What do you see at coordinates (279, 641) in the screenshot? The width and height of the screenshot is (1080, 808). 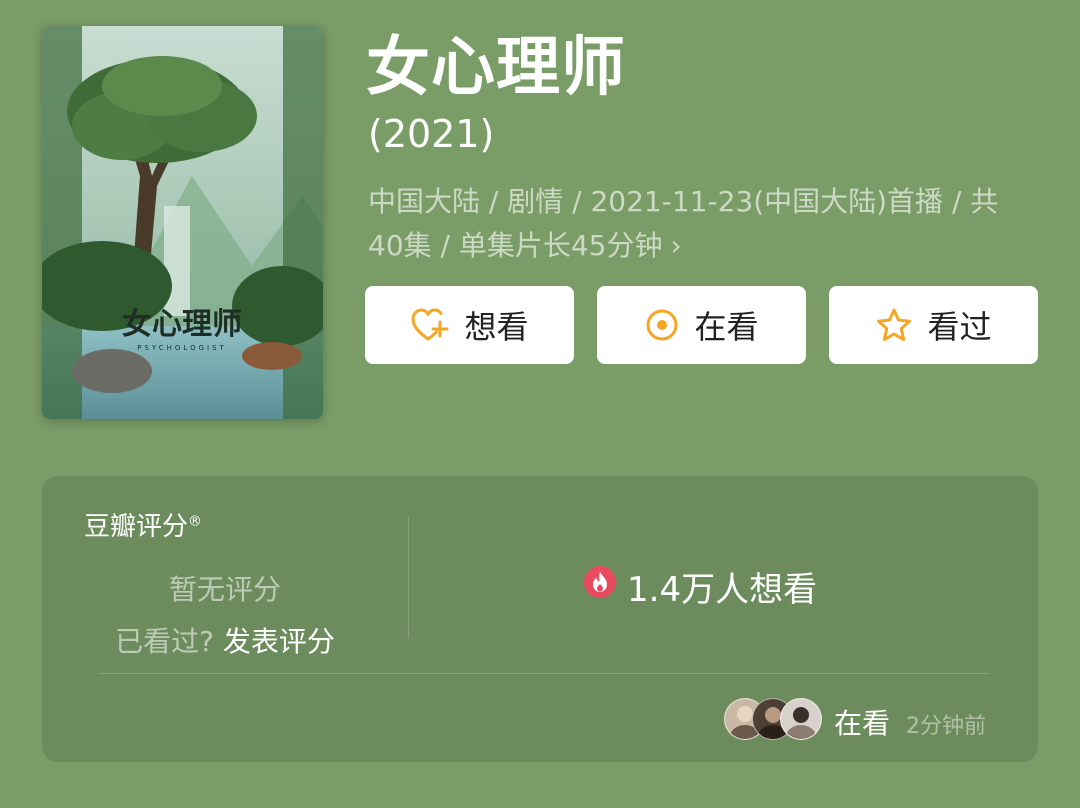 I see `post-rating-link: 发表评分` at bounding box center [279, 641].